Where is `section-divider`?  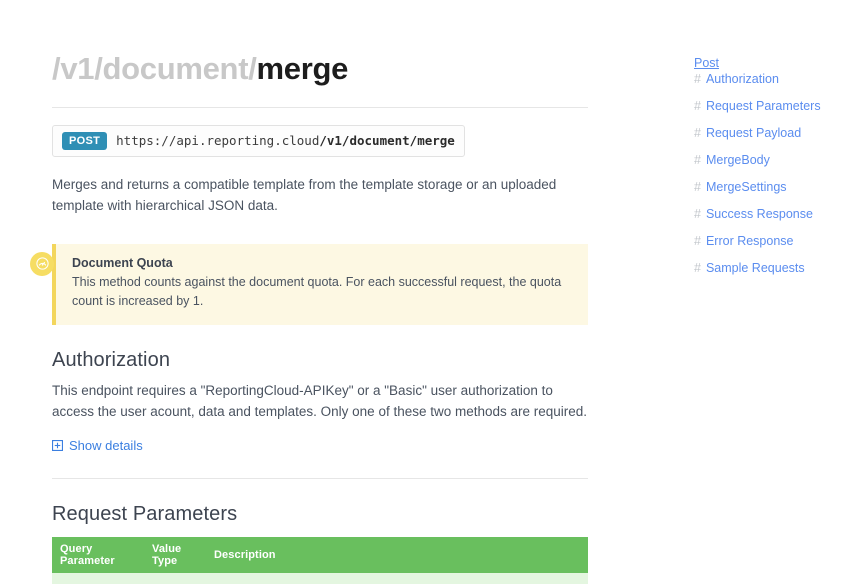 section-divider is located at coordinates (320, 479).